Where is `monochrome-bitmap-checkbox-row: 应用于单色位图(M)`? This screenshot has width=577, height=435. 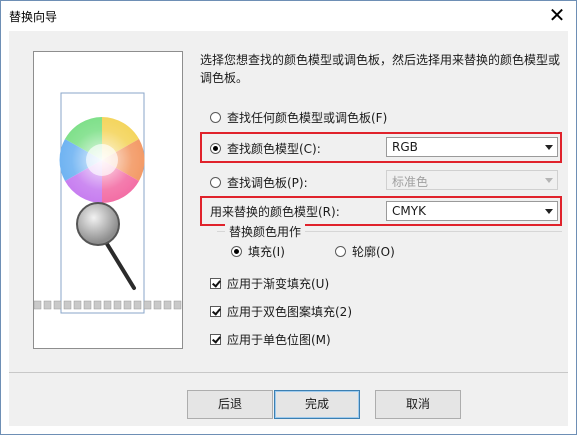
monochrome-bitmap-checkbox-row: 应用于单色位图(M) is located at coordinates (270, 339).